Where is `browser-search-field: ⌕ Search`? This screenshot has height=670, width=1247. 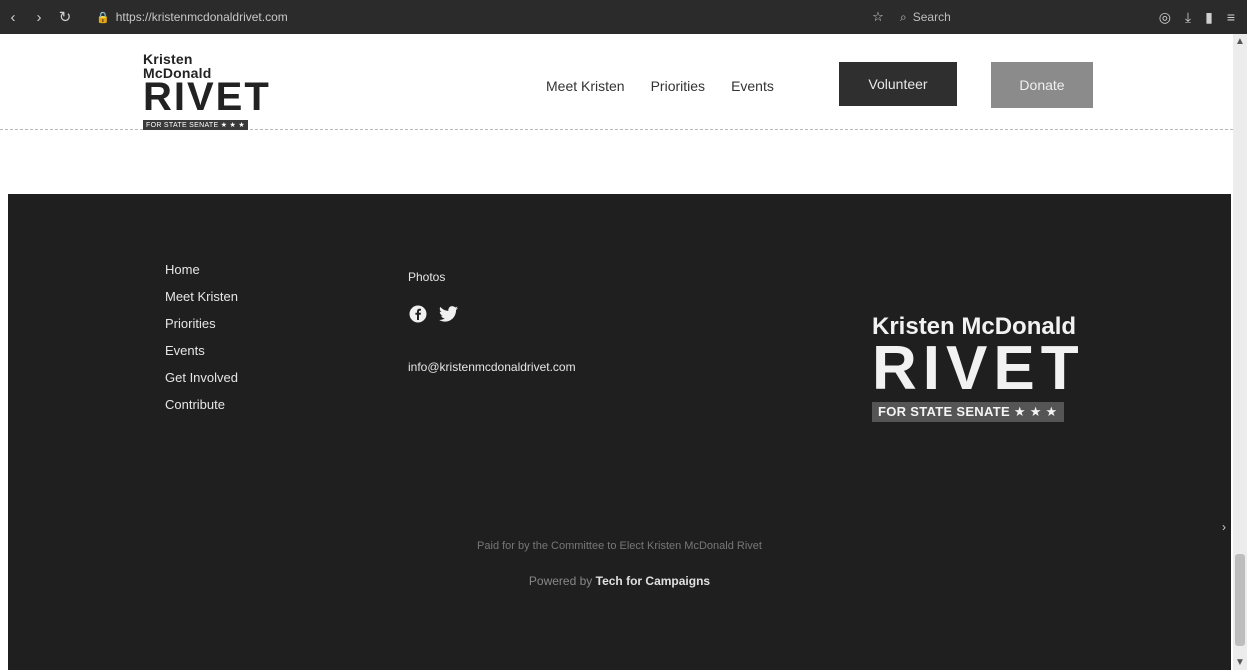
browser-search-field: ⌕ Search is located at coordinates (1025, 17).